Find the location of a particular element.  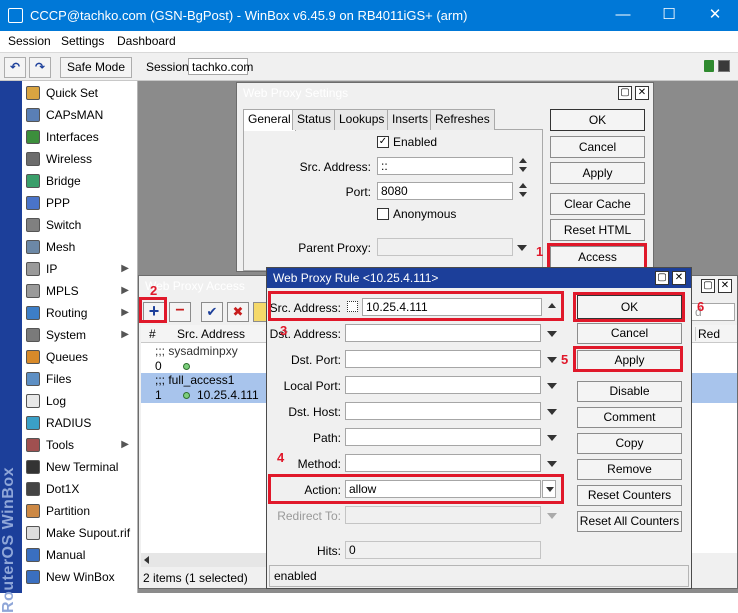

rule-method-input is located at coordinates (443, 463).